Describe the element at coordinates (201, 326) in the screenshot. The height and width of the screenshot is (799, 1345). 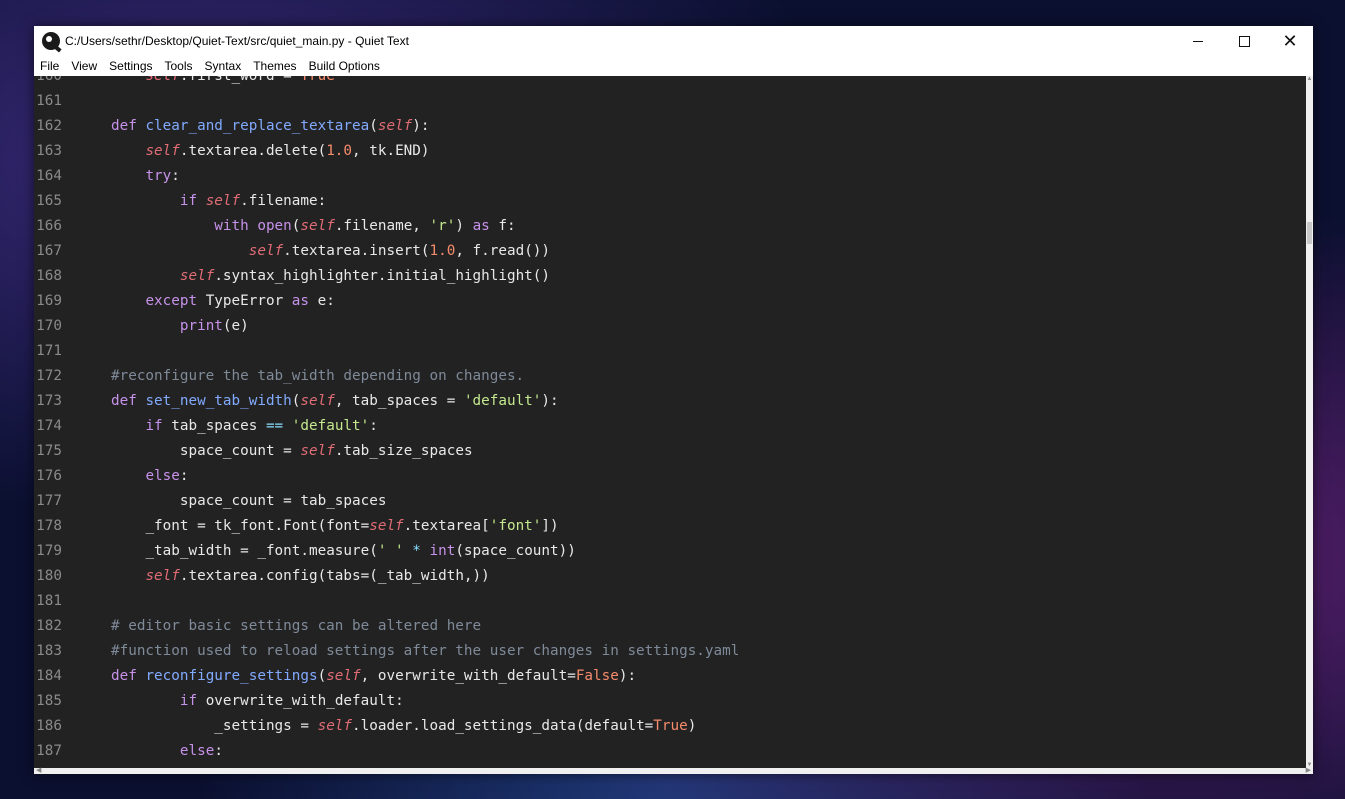
I see `code-token: print` at that location.